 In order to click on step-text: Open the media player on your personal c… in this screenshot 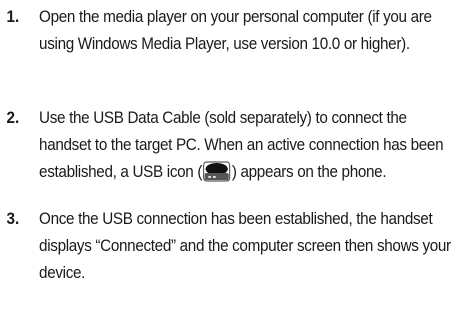, I will do `click(235, 30)`.